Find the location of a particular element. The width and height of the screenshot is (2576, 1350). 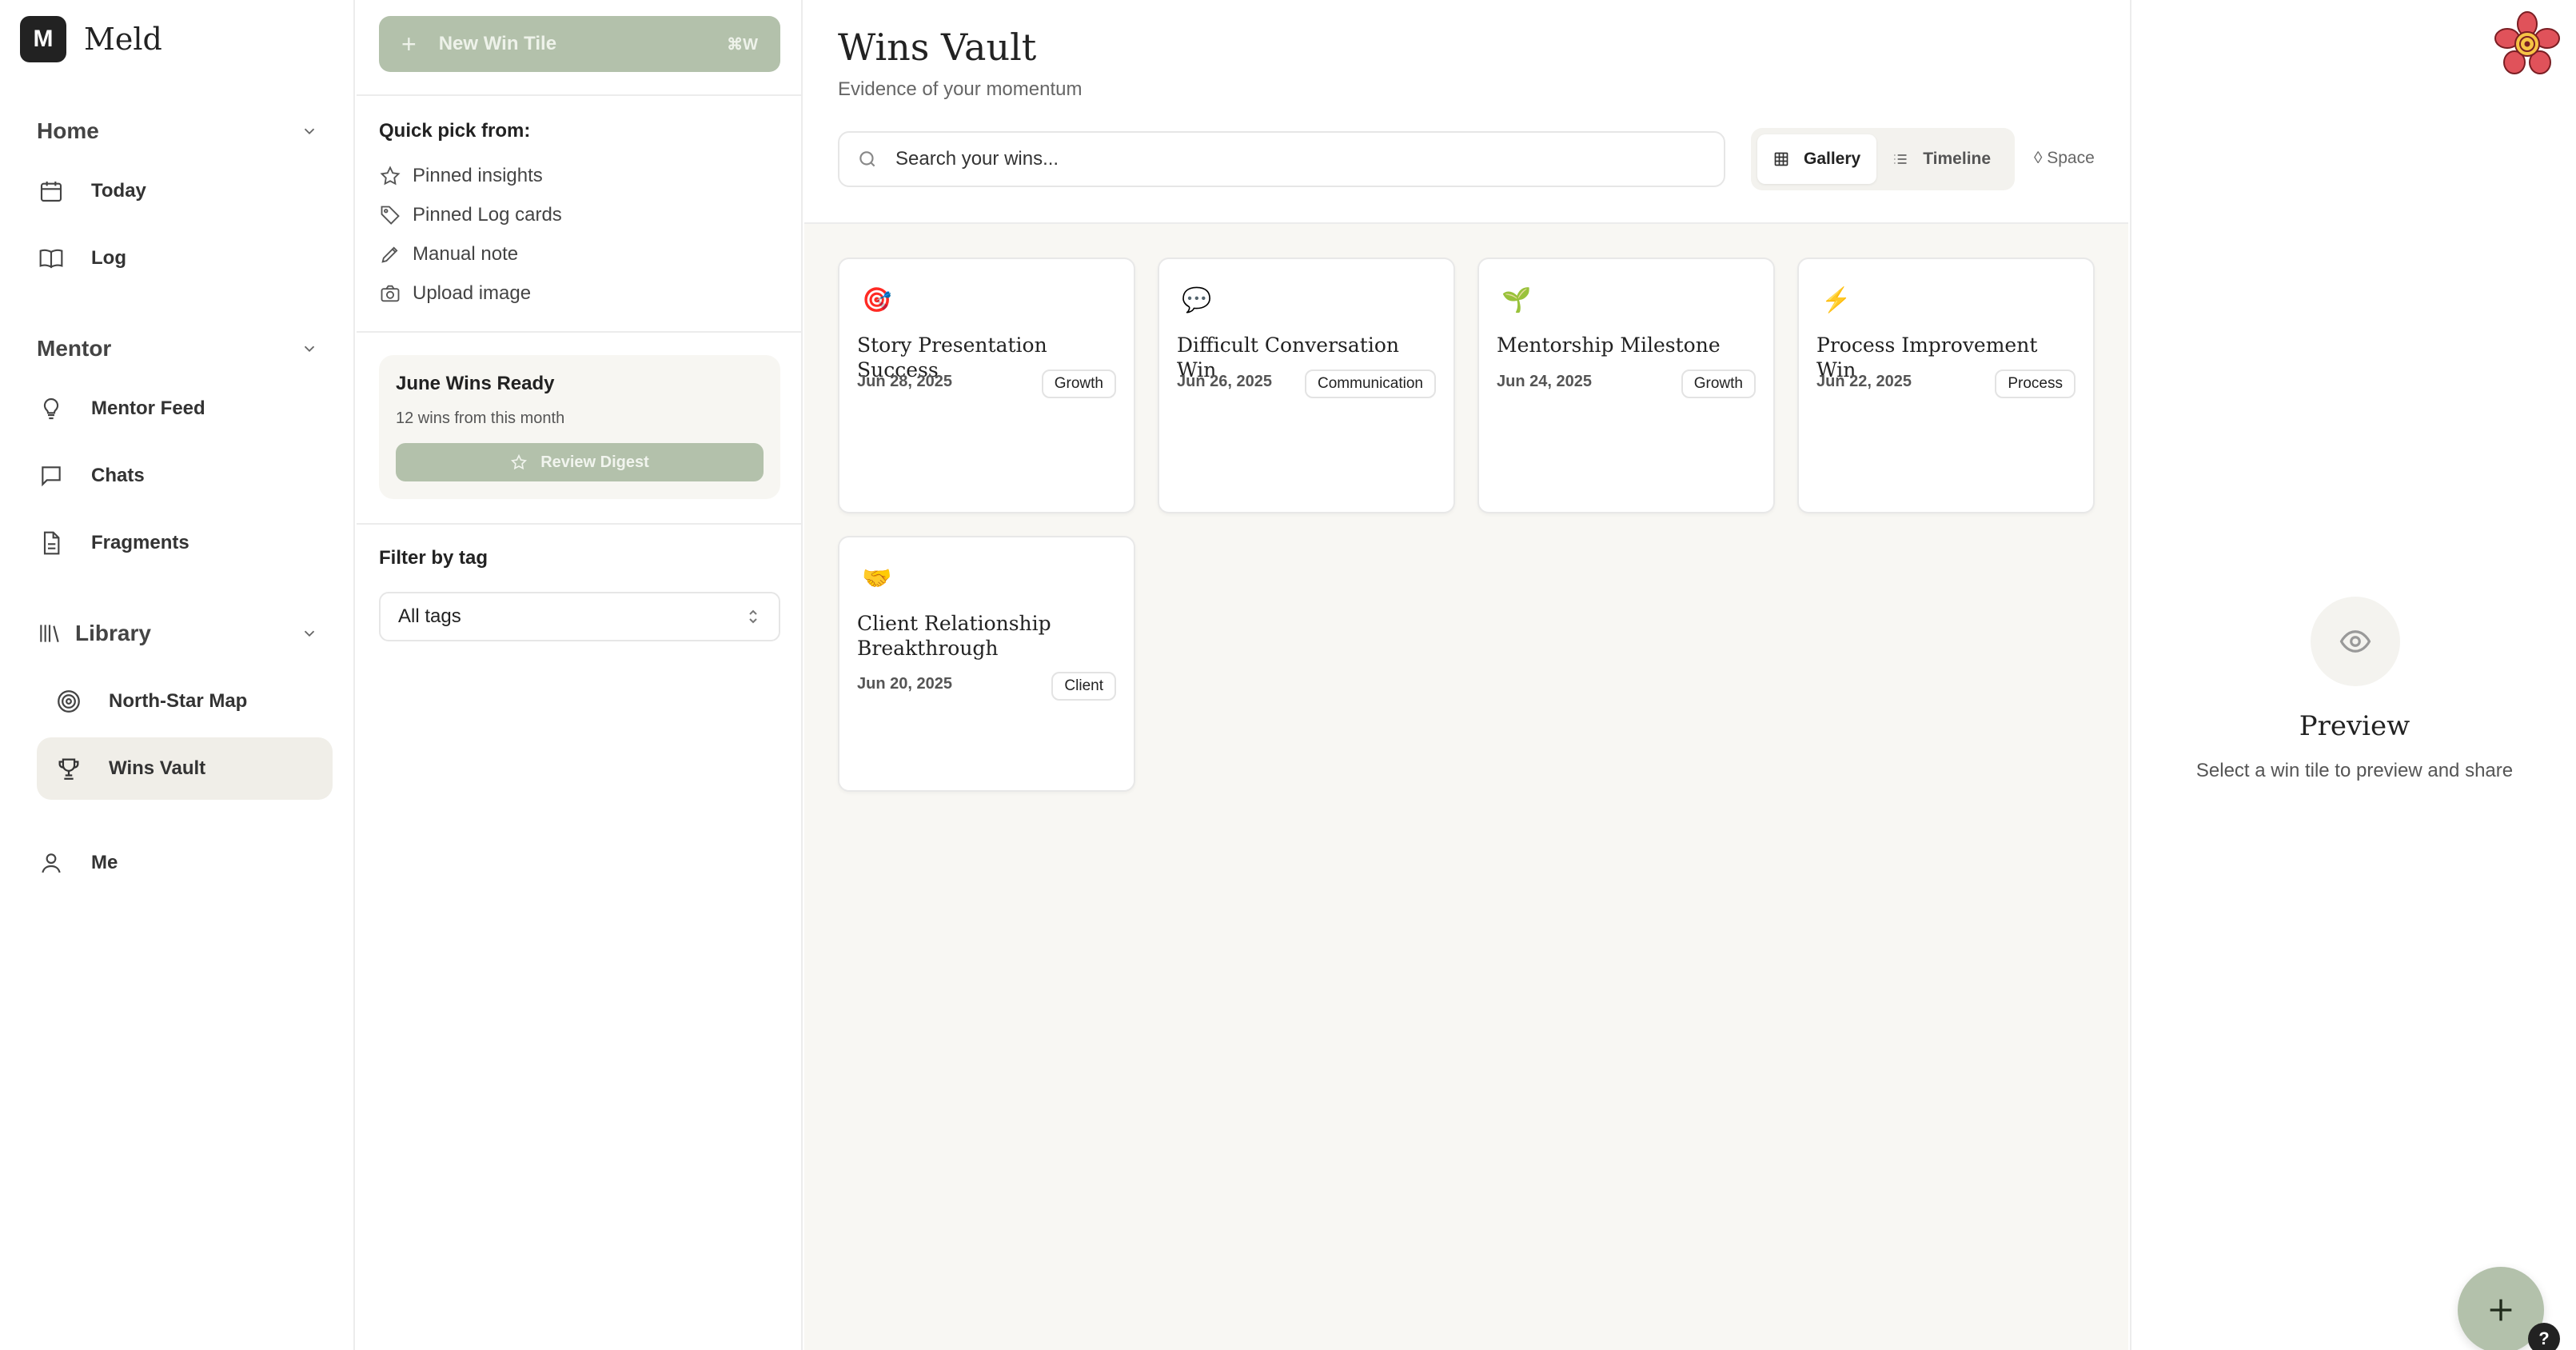

view-toggle: Gallery Timeline is located at coordinates (1883, 159).